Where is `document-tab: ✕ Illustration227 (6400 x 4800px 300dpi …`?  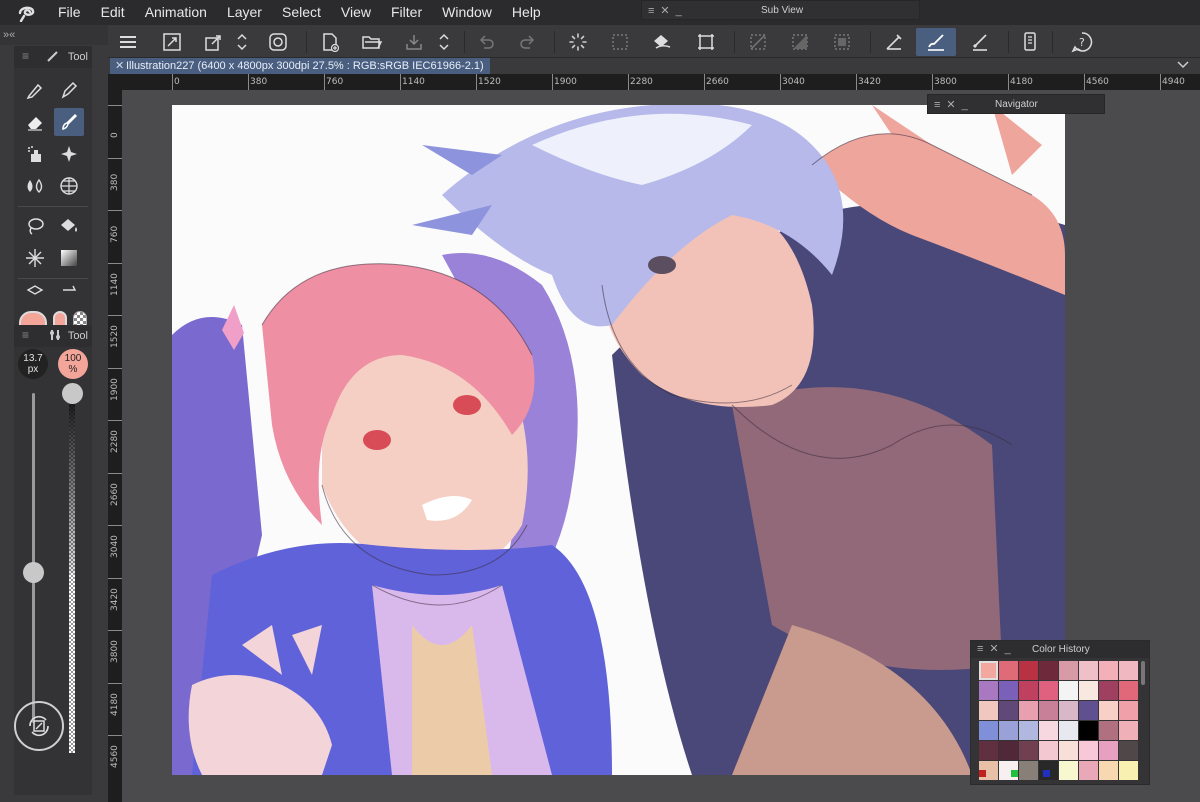
document-tab: ✕ Illustration227 (6400 x 4800px 300dpi … is located at coordinates (300, 66).